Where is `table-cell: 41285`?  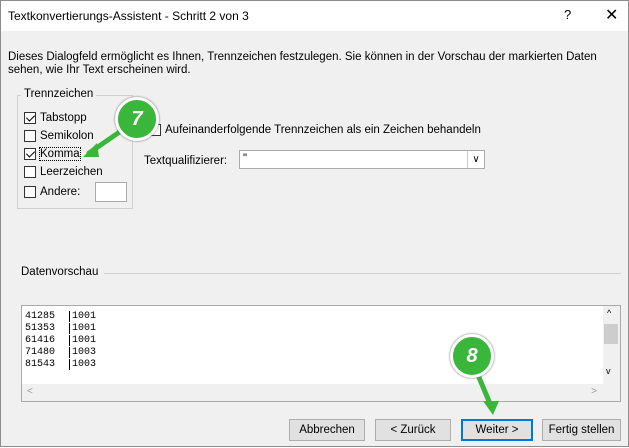 table-cell: 41285 is located at coordinates (46, 316).